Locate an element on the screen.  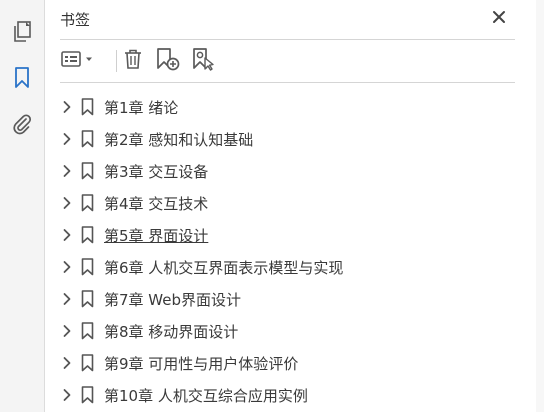
options-menu-button is located at coordinates (78, 61).